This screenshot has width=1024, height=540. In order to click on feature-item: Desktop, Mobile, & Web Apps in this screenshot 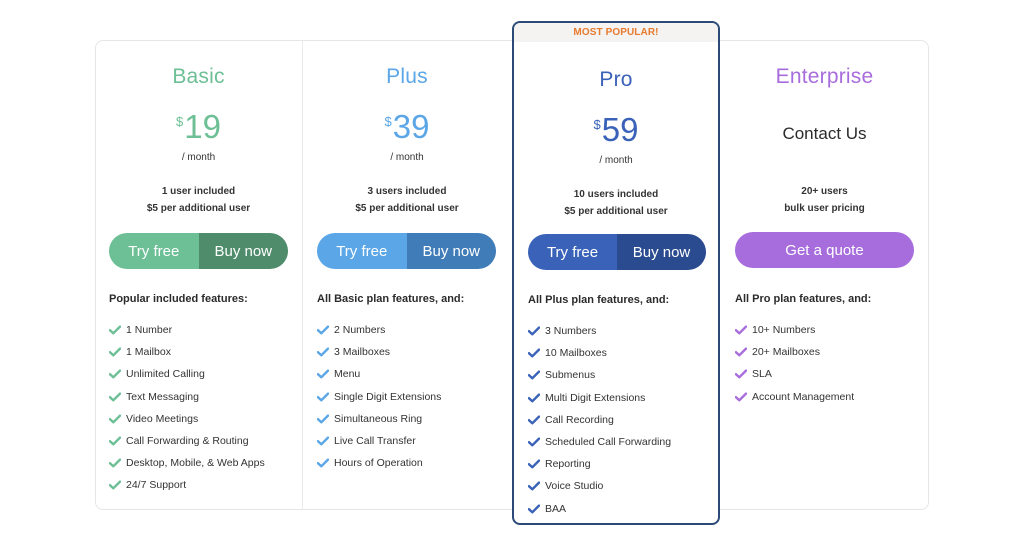, I will do `click(203, 463)`.